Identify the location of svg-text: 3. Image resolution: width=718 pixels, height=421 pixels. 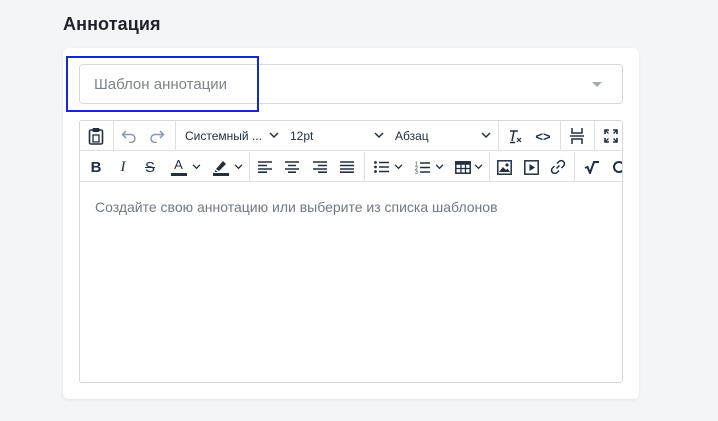
(416, 172).